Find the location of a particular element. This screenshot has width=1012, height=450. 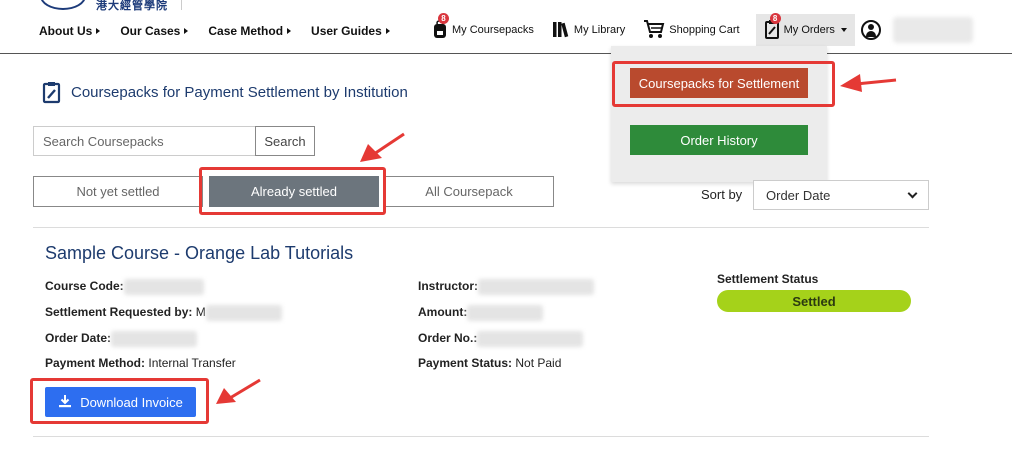

user-name-redacted is located at coordinates (932, 30).